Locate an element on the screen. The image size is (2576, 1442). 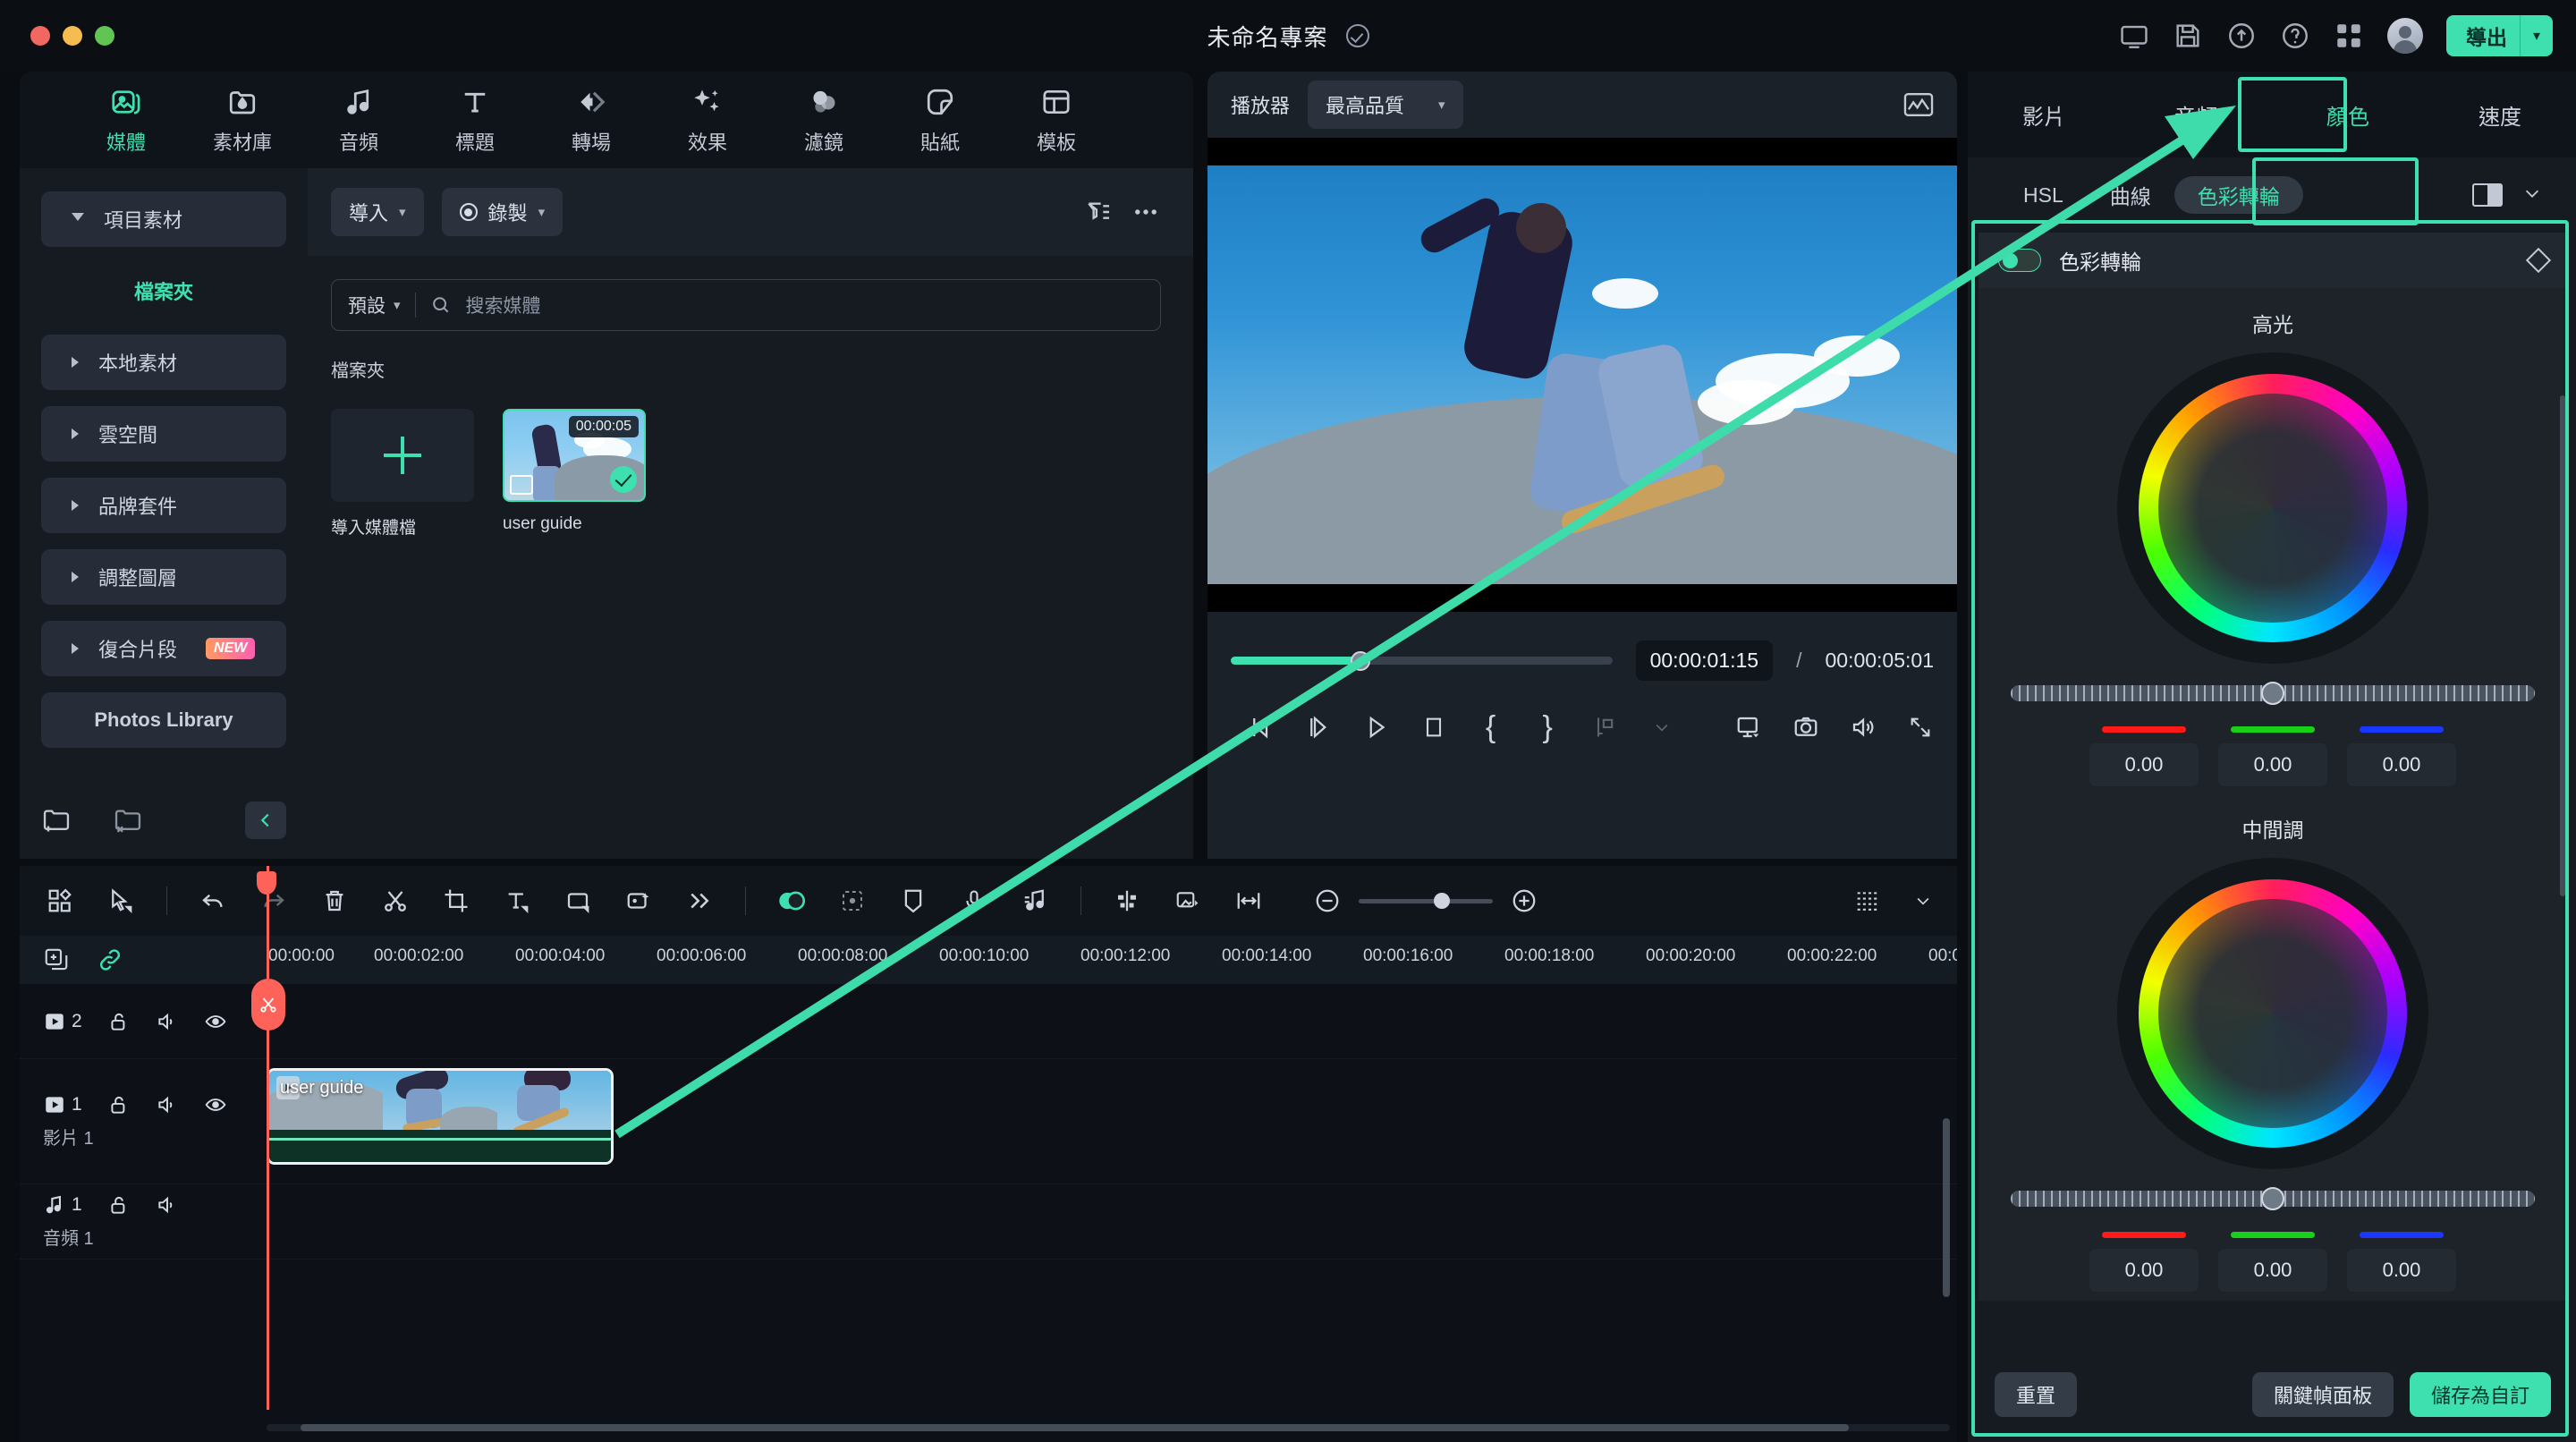
mark-out-button: } is located at coordinates (1547, 727).